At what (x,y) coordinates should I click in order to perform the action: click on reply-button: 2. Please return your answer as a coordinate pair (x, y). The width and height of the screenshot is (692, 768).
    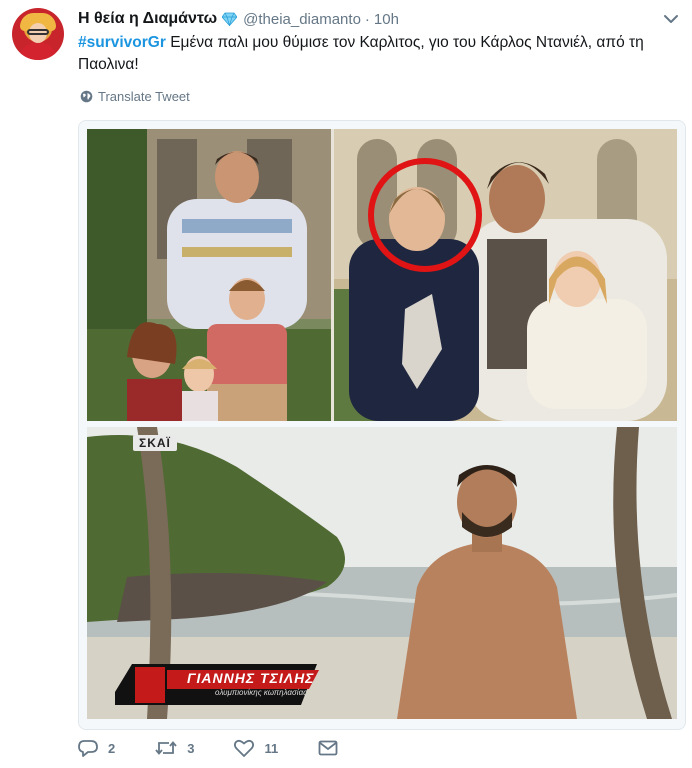
    Looking at the image, I should click on (96, 748).